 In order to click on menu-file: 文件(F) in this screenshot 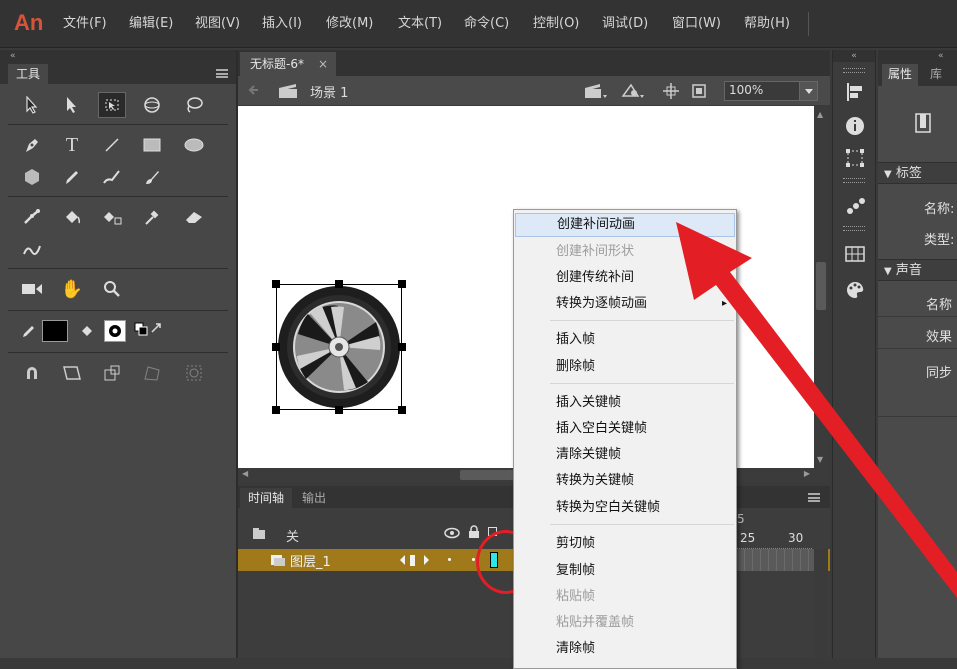, I will do `click(85, 24)`.